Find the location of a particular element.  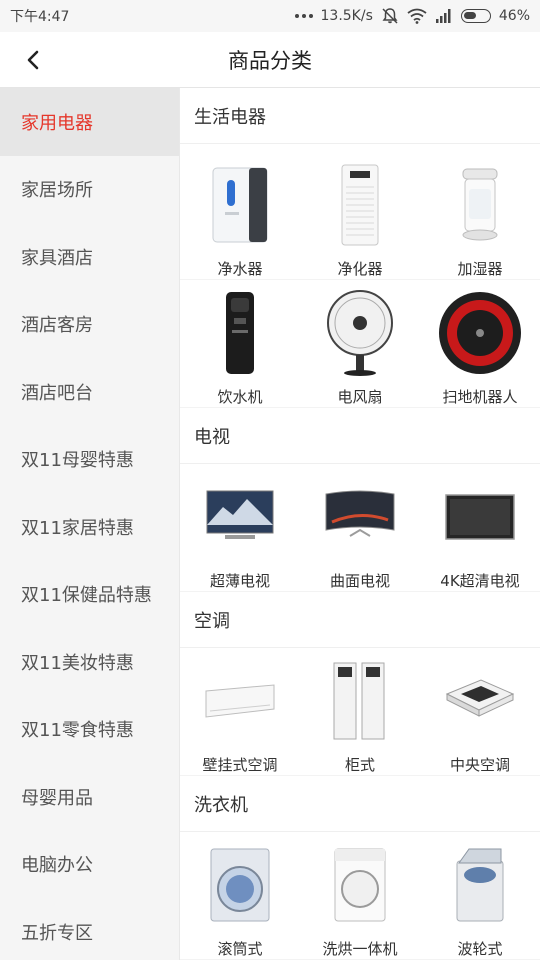

sidebar-item-label: 双11母婴特惠 is located at coordinates (77, 461).